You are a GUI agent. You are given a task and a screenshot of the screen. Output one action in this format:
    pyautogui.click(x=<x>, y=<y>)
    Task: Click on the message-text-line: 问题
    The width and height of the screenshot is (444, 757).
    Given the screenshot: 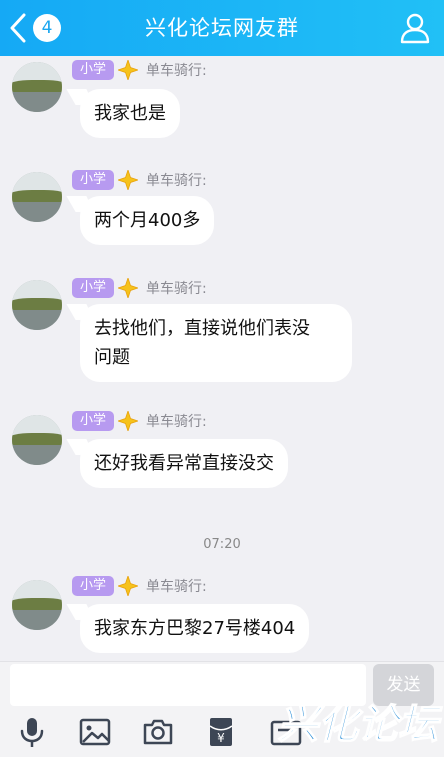 What is the action you would take?
    pyautogui.click(x=112, y=357)
    